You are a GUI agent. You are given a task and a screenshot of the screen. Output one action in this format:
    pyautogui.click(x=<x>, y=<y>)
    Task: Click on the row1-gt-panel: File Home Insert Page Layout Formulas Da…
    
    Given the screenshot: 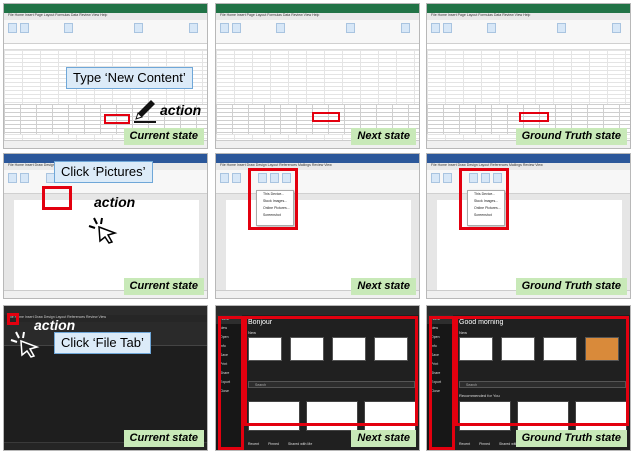 What is the action you would take?
    pyautogui.click(x=528, y=76)
    